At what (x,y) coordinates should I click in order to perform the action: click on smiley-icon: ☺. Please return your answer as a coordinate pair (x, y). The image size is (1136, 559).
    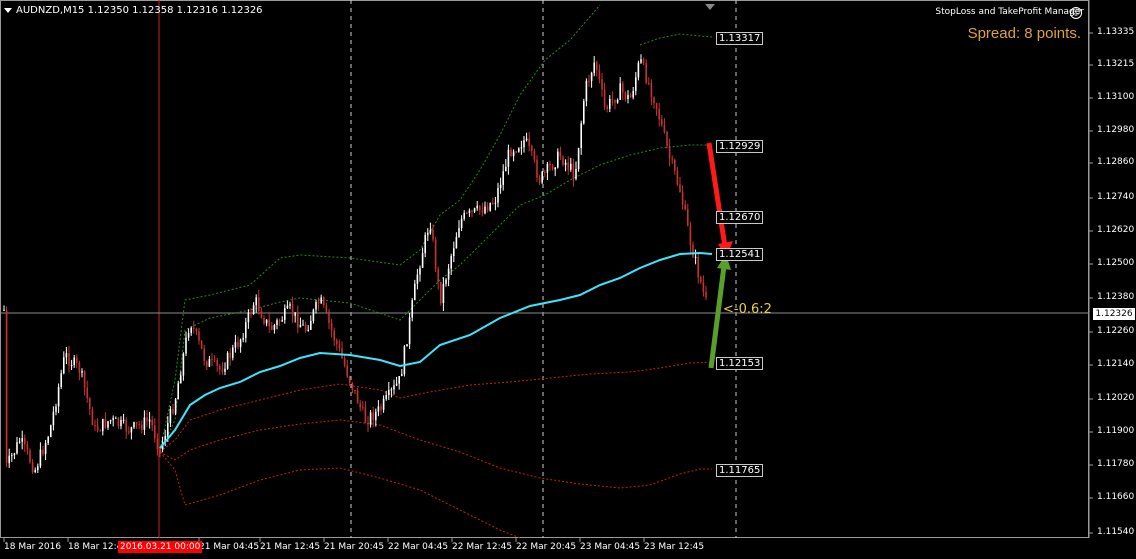
    Looking at the image, I should click on (1076, 13).